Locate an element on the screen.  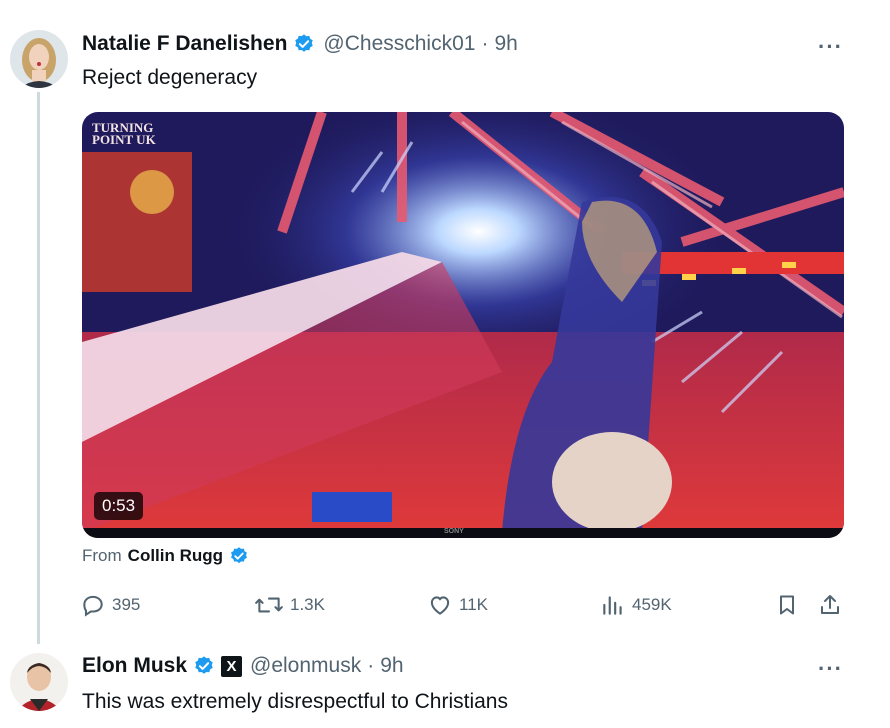
thread-connector-line is located at coordinates (38, 368).